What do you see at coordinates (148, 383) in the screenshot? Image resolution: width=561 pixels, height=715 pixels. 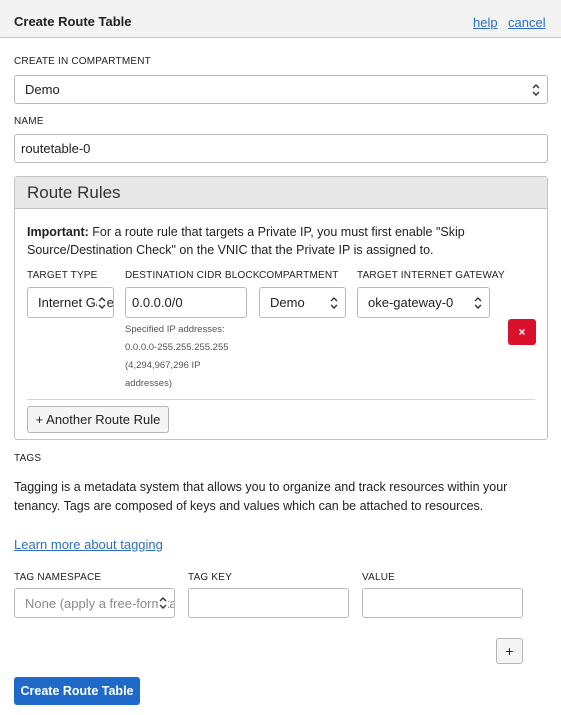 I see `cidr-hint-line: addresses)` at bounding box center [148, 383].